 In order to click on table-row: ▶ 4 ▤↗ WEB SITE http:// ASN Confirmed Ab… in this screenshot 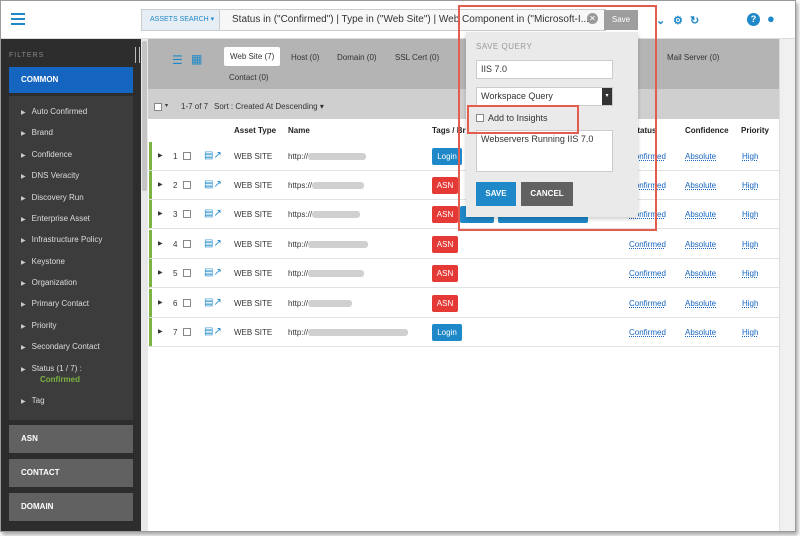, I will do `click(463, 244)`.